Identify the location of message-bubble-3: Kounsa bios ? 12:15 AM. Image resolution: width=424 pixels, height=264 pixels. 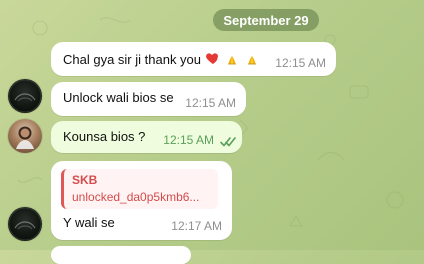
(146, 137).